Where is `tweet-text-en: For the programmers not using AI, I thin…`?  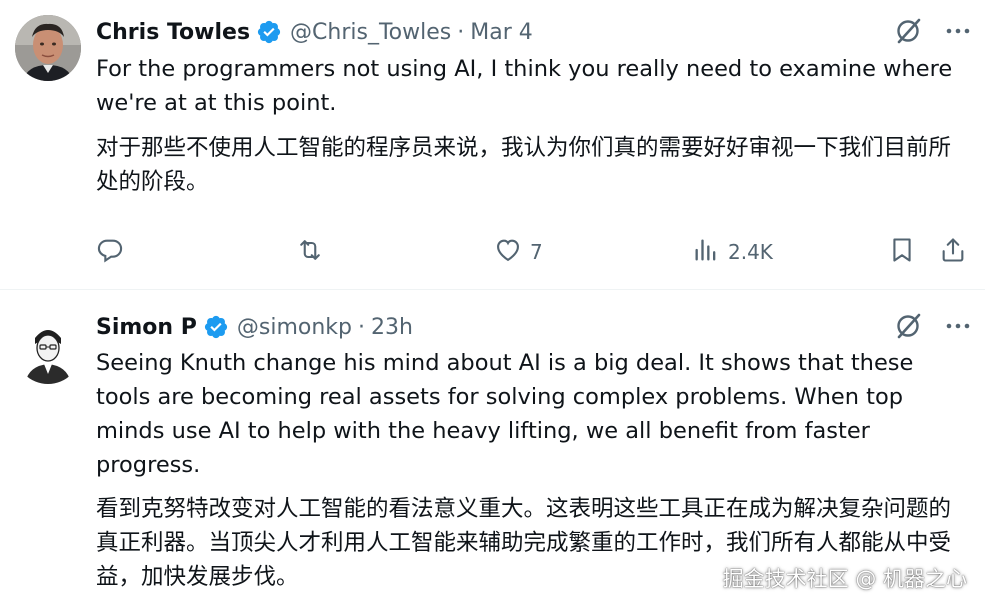 tweet-text-en: For the programmers not using AI, I thin… is located at coordinates (524, 86).